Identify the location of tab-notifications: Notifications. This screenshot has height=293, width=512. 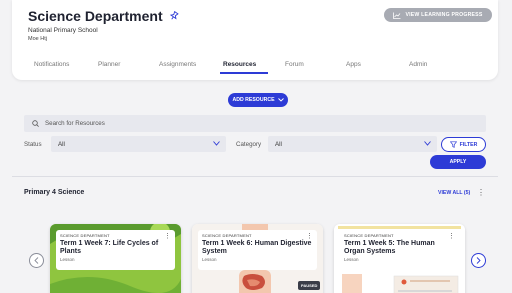
(51, 64).